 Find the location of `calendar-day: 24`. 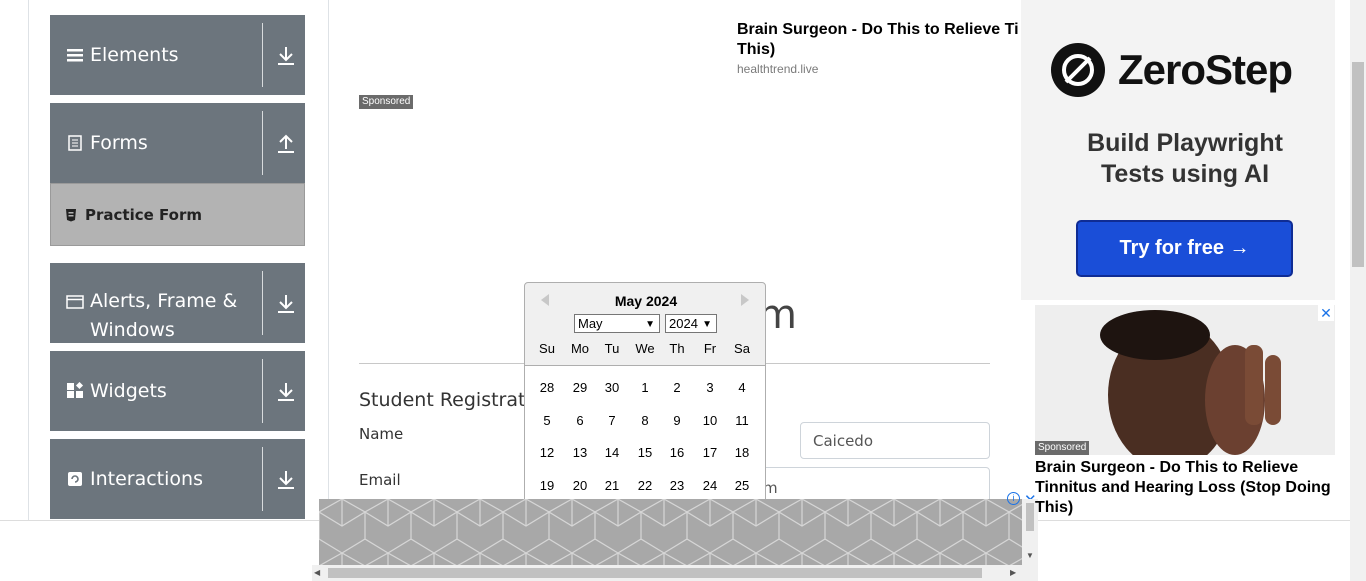

calendar-day: 24 is located at coordinates (710, 485).